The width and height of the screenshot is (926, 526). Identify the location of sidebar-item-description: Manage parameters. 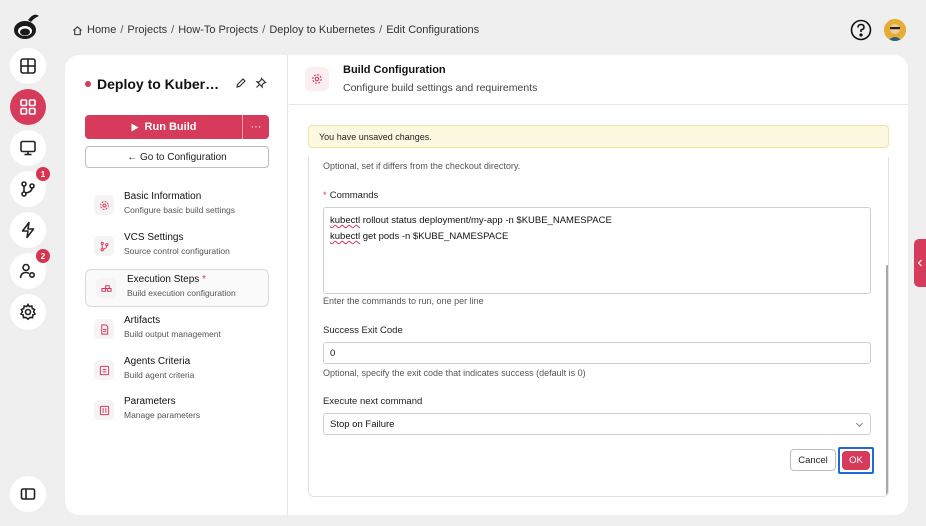
(162, 415).